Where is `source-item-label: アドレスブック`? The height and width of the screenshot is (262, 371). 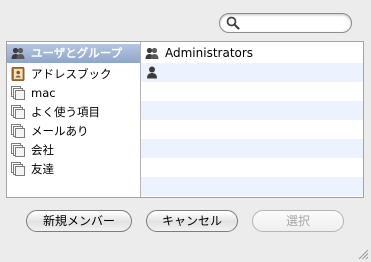
source-item-label: アドレスブック is located at coordinates (71, 74).